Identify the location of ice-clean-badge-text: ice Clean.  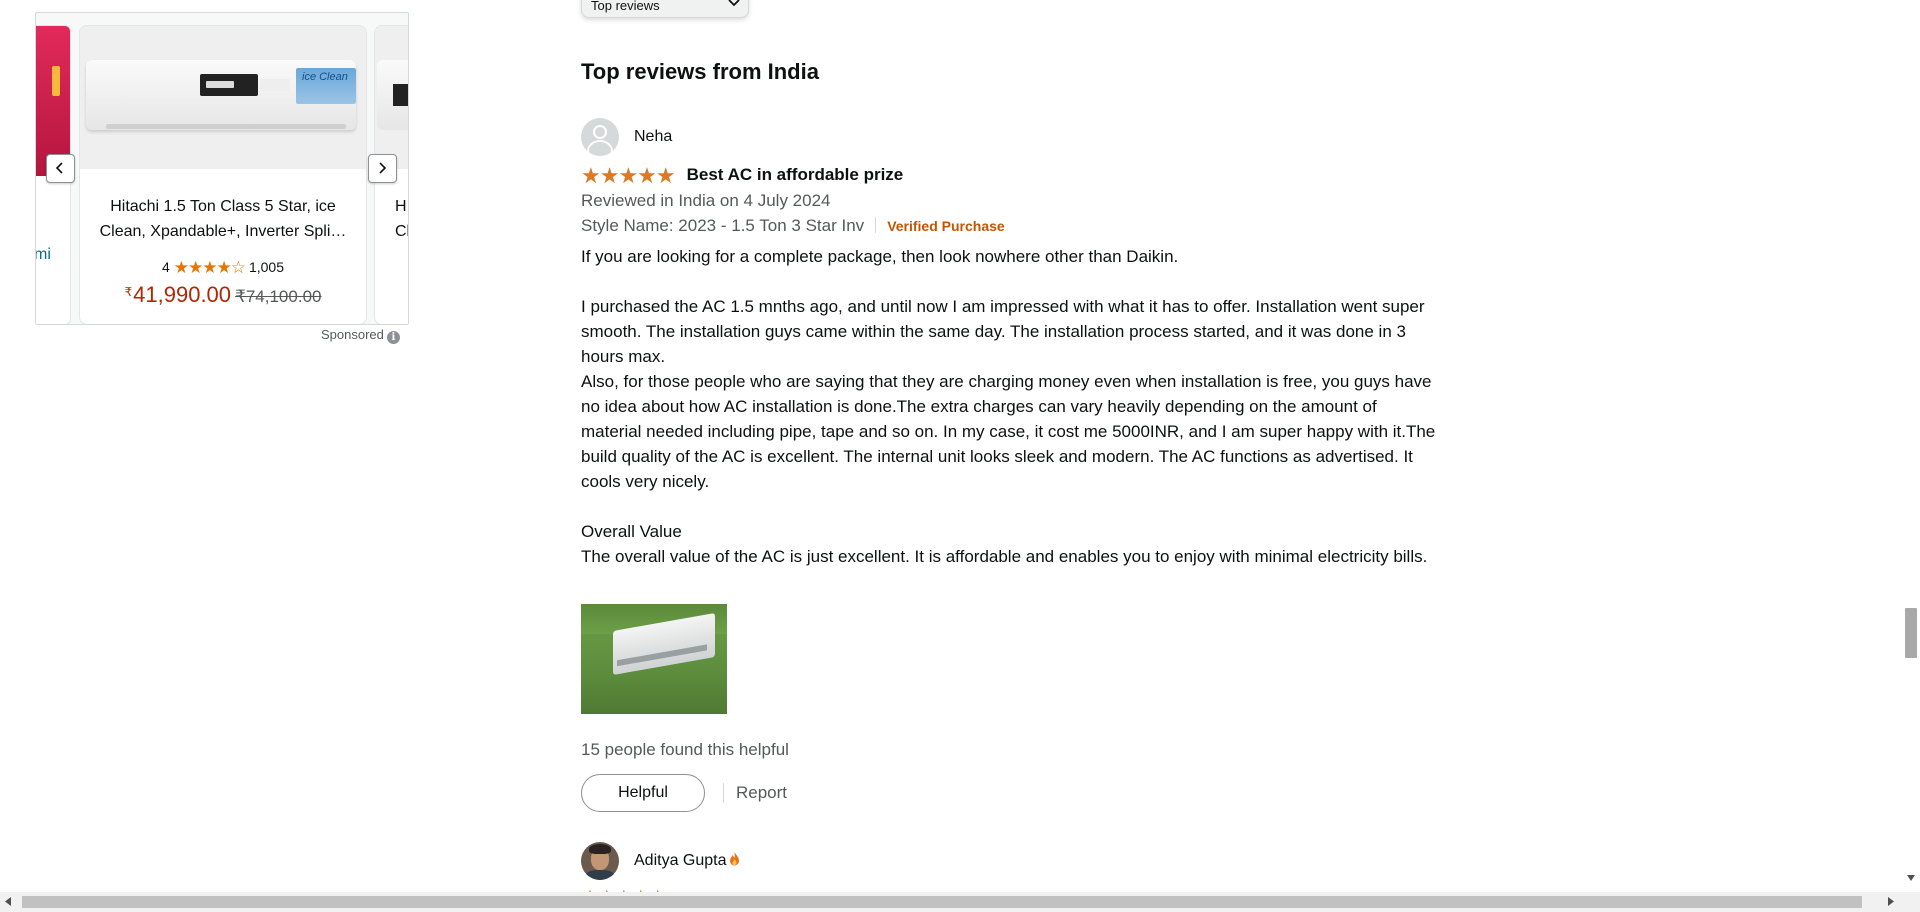
(325, 77).